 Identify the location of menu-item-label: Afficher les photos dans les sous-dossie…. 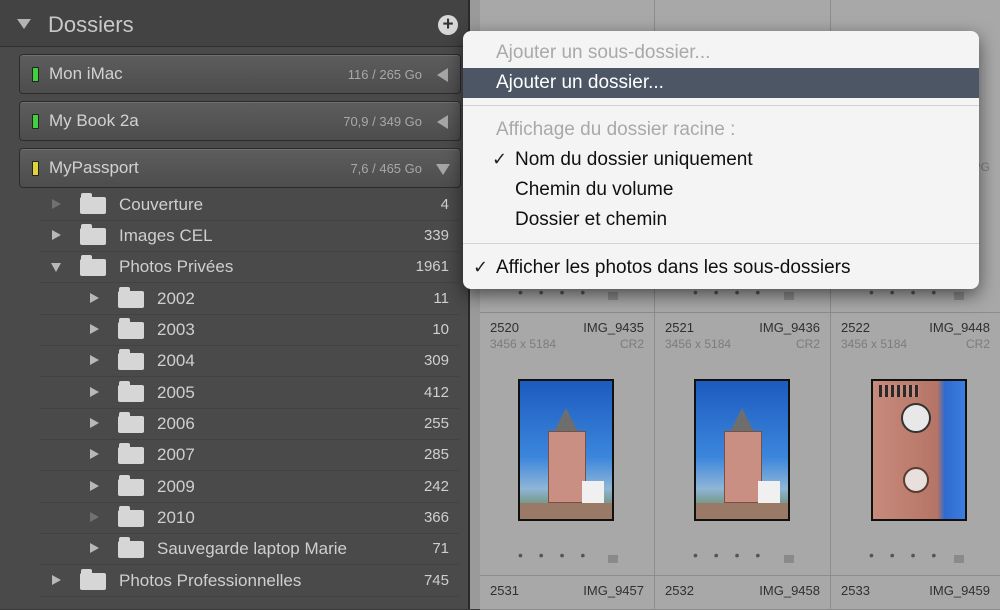
(673, 267).